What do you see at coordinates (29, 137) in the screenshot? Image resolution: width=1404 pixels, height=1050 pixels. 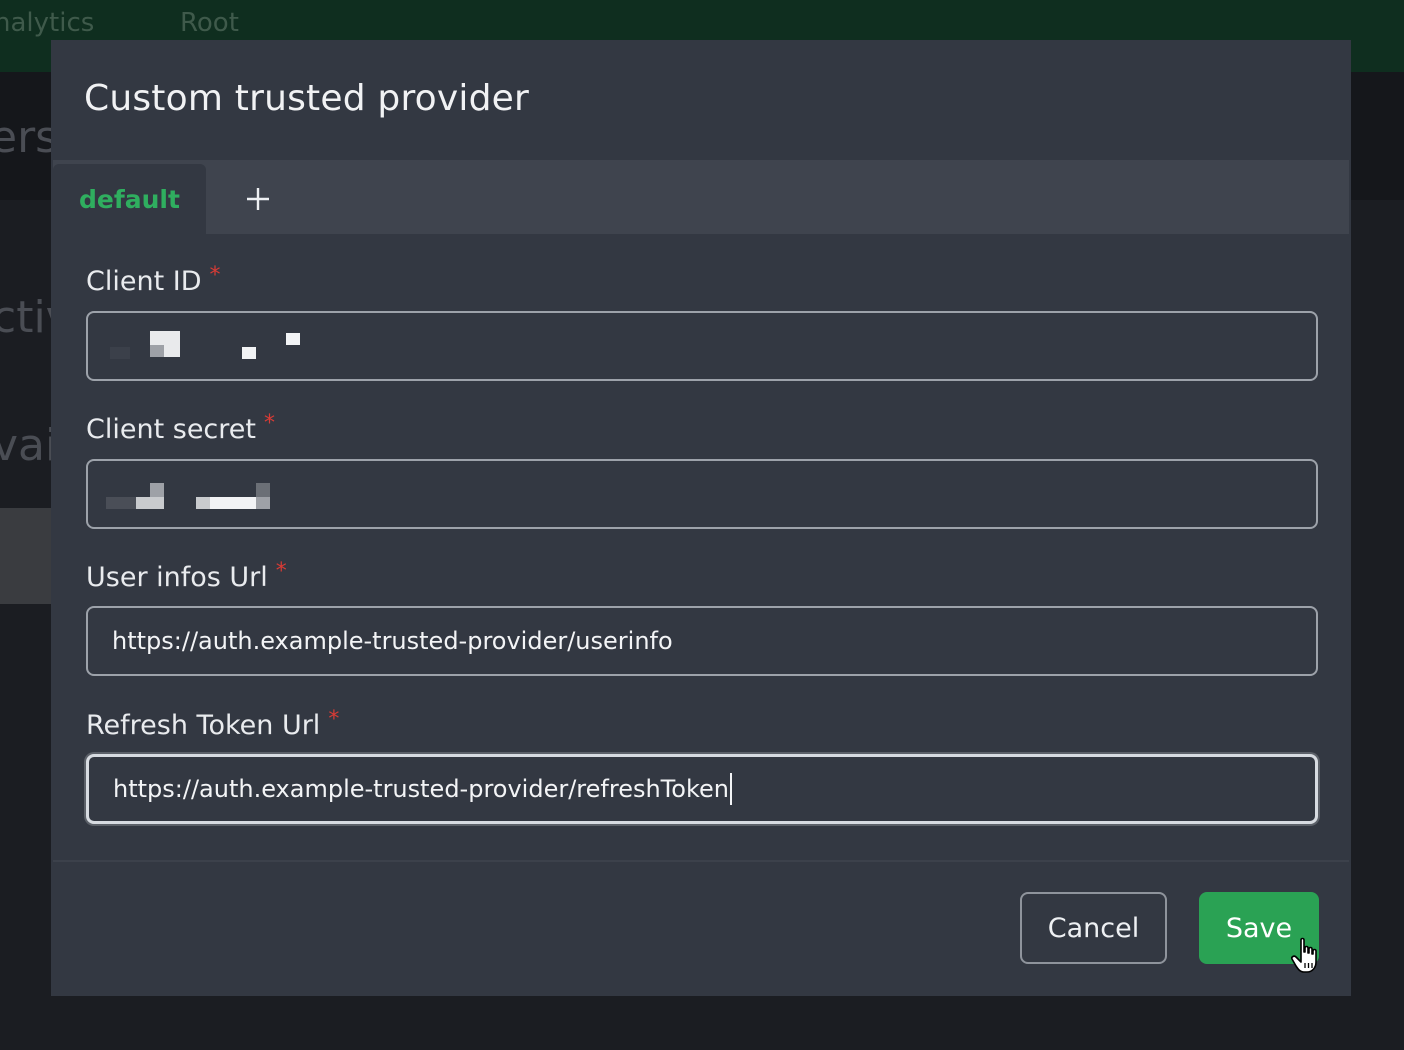 I see `background-heading: ers` at bounding box center [29, 137].